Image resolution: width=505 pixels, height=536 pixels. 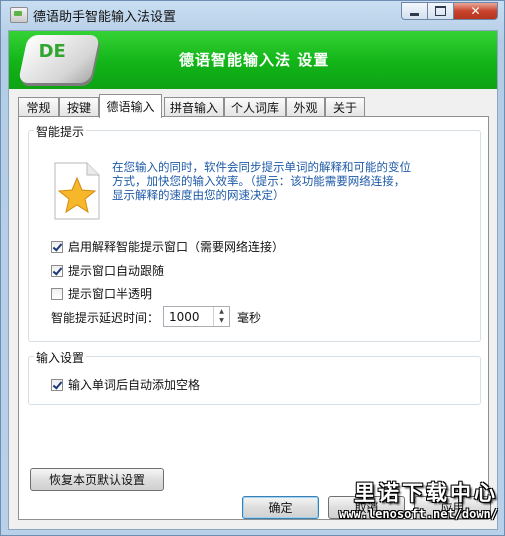 What do you see at coordinates (77, 191) in the screenshot?
I see `star-document-icon` at bounding box center [77, 191].